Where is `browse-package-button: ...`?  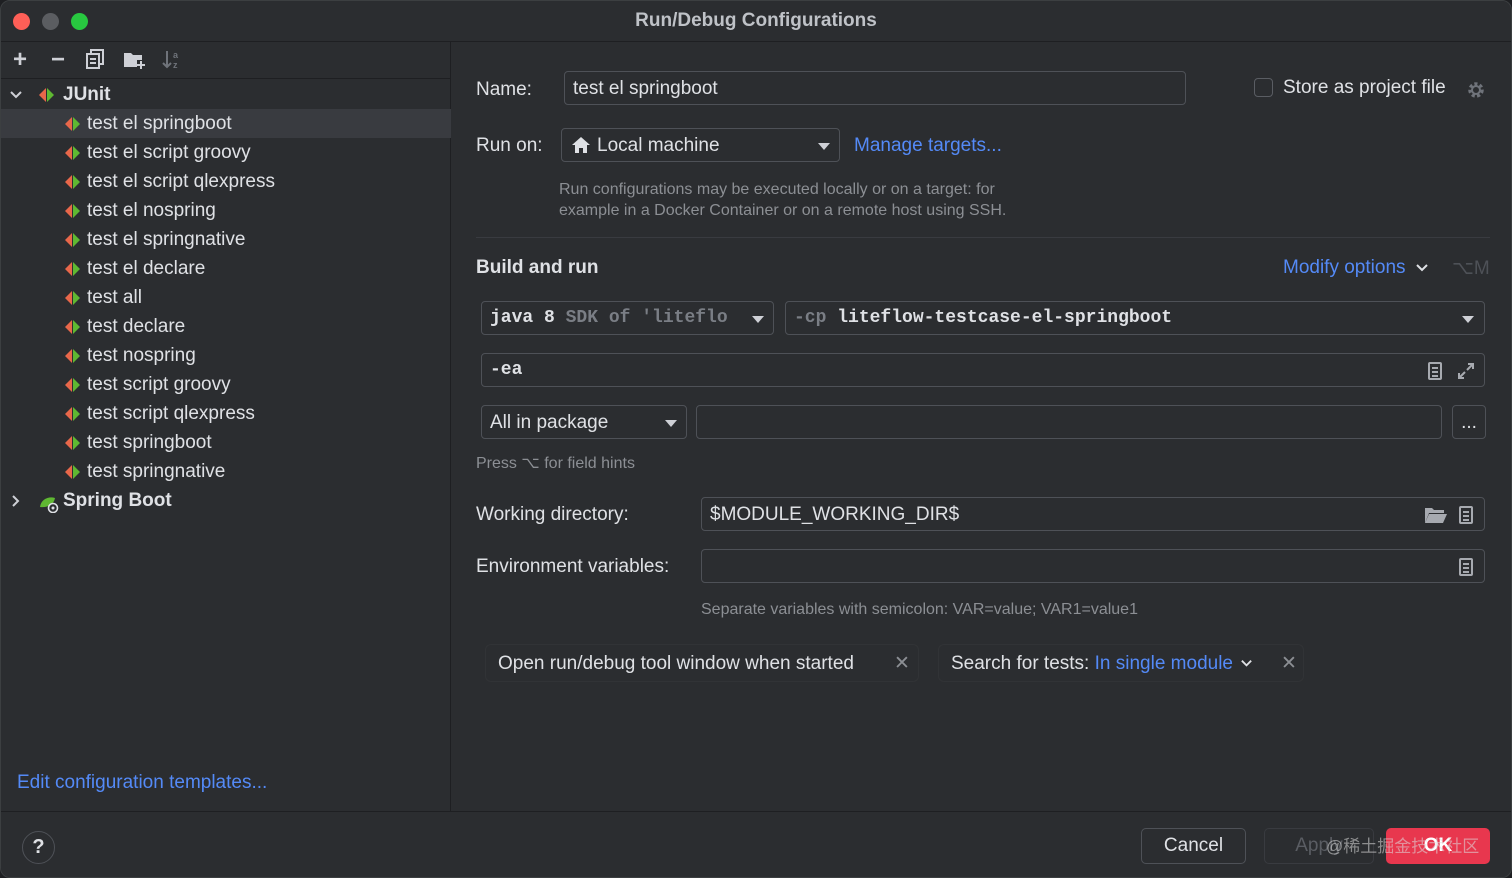 browse-package-button: ... is located at coordinates (1469, 422).